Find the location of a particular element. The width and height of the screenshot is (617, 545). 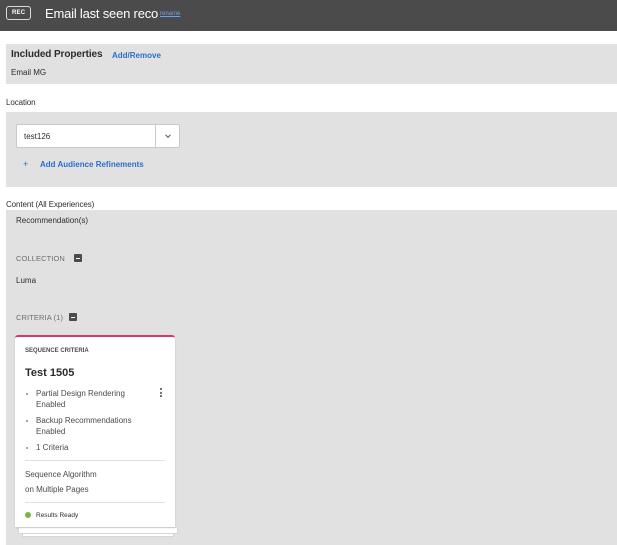

header-bar: REC Email last seen reco rename is located at coordinates (308, 15).